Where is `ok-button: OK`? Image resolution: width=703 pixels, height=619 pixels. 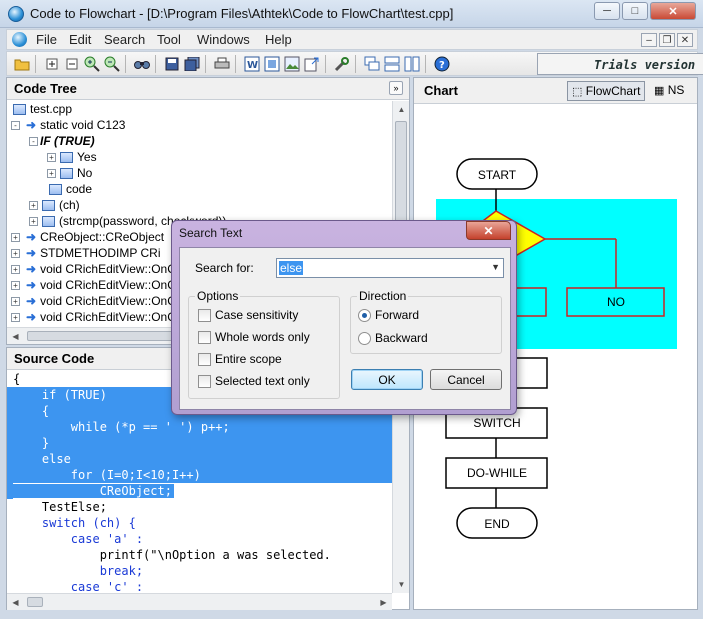
ok-button: OK is located at coordinates (387, 379).